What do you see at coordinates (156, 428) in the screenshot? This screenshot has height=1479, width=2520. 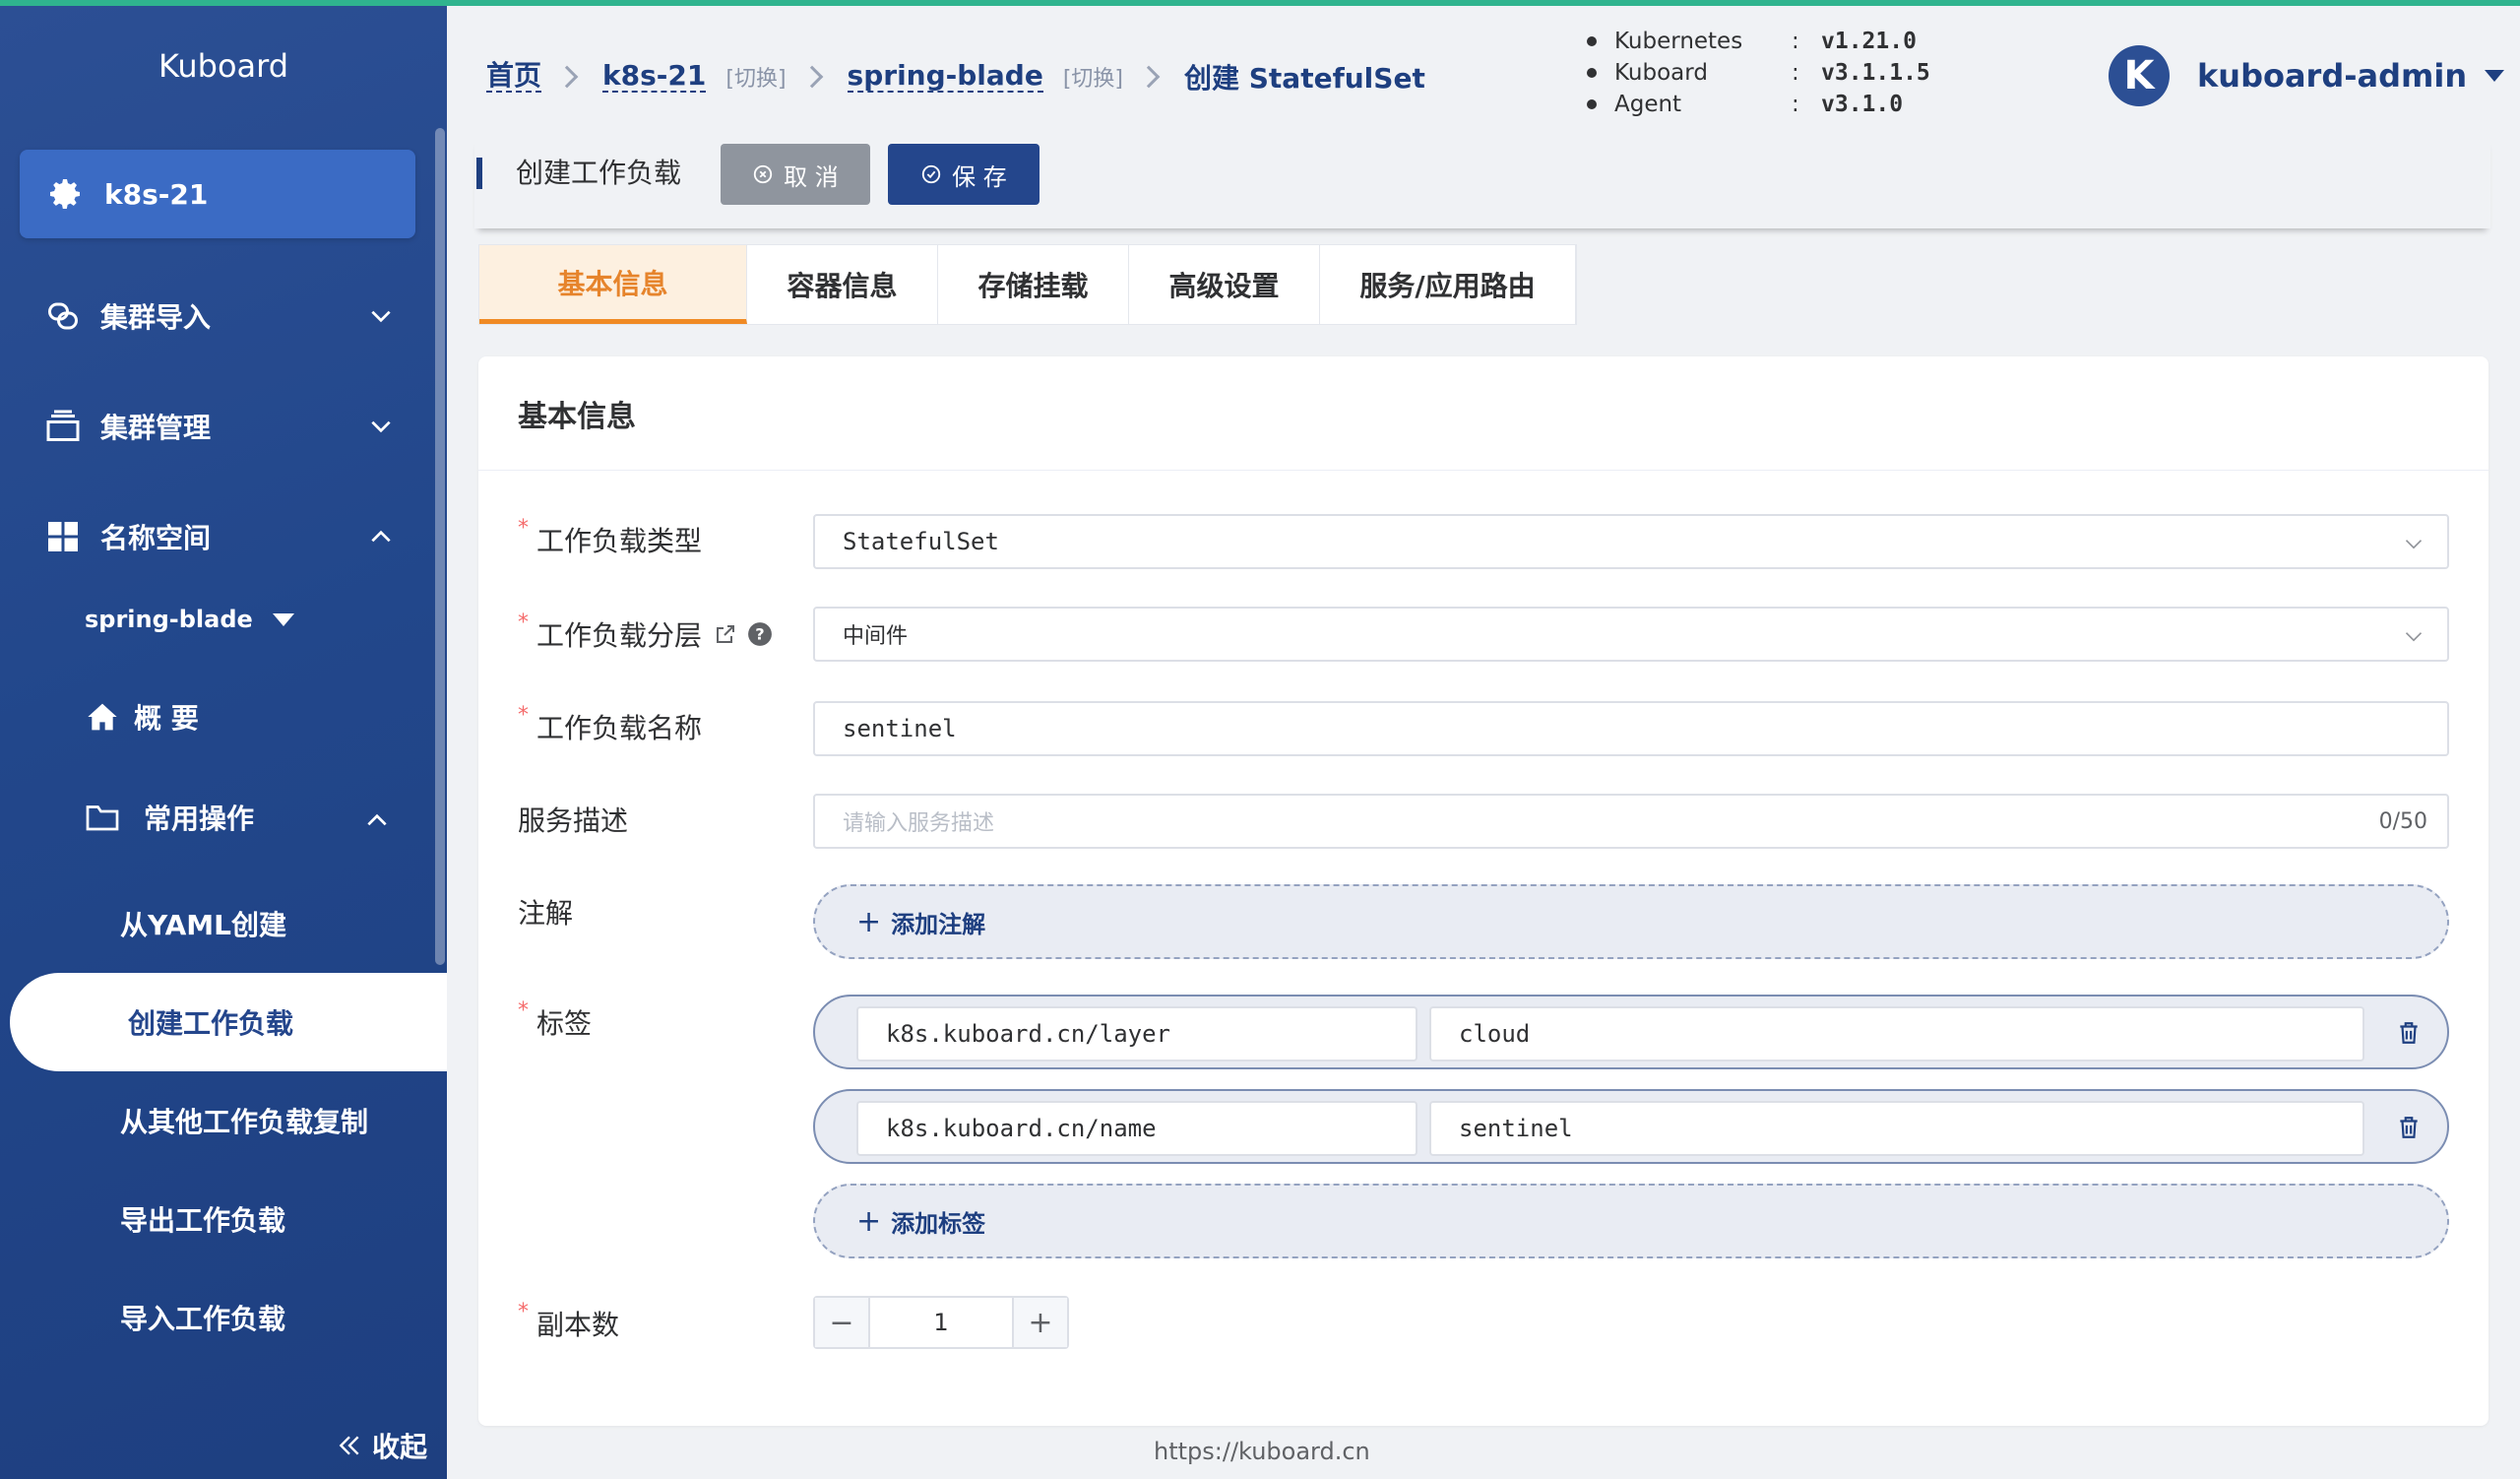 I see `menu-label: 集群管理` at bounding box center [156, 428].